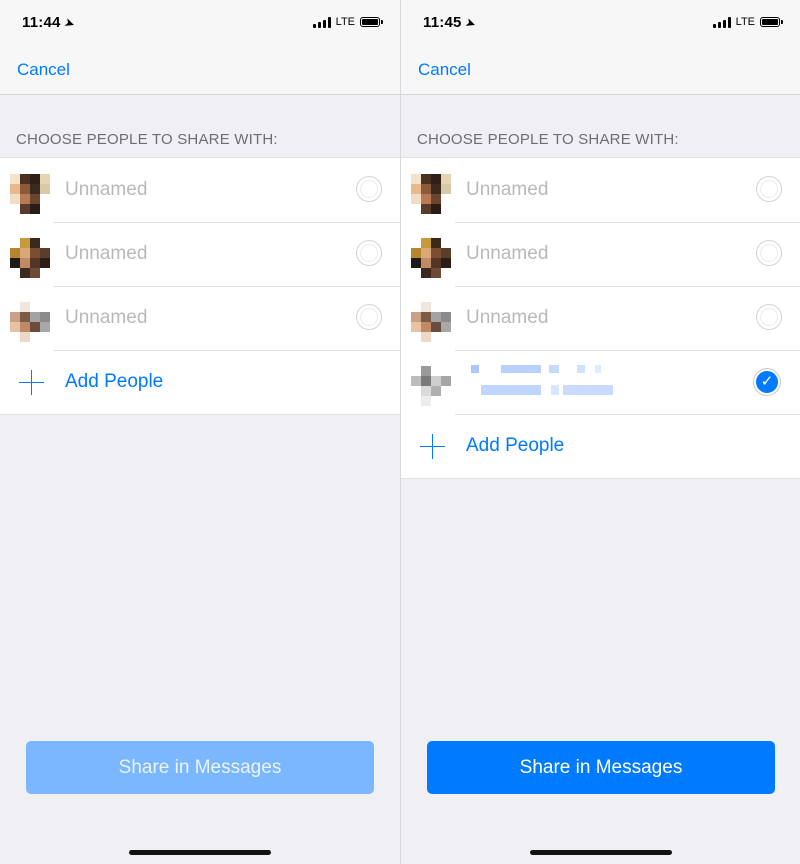 The width and height of the screenshot is (800, 864). Describe the element at coordinates (49, 23) in the screenshot. I see `status-time: 11:44 ➤` at that location.